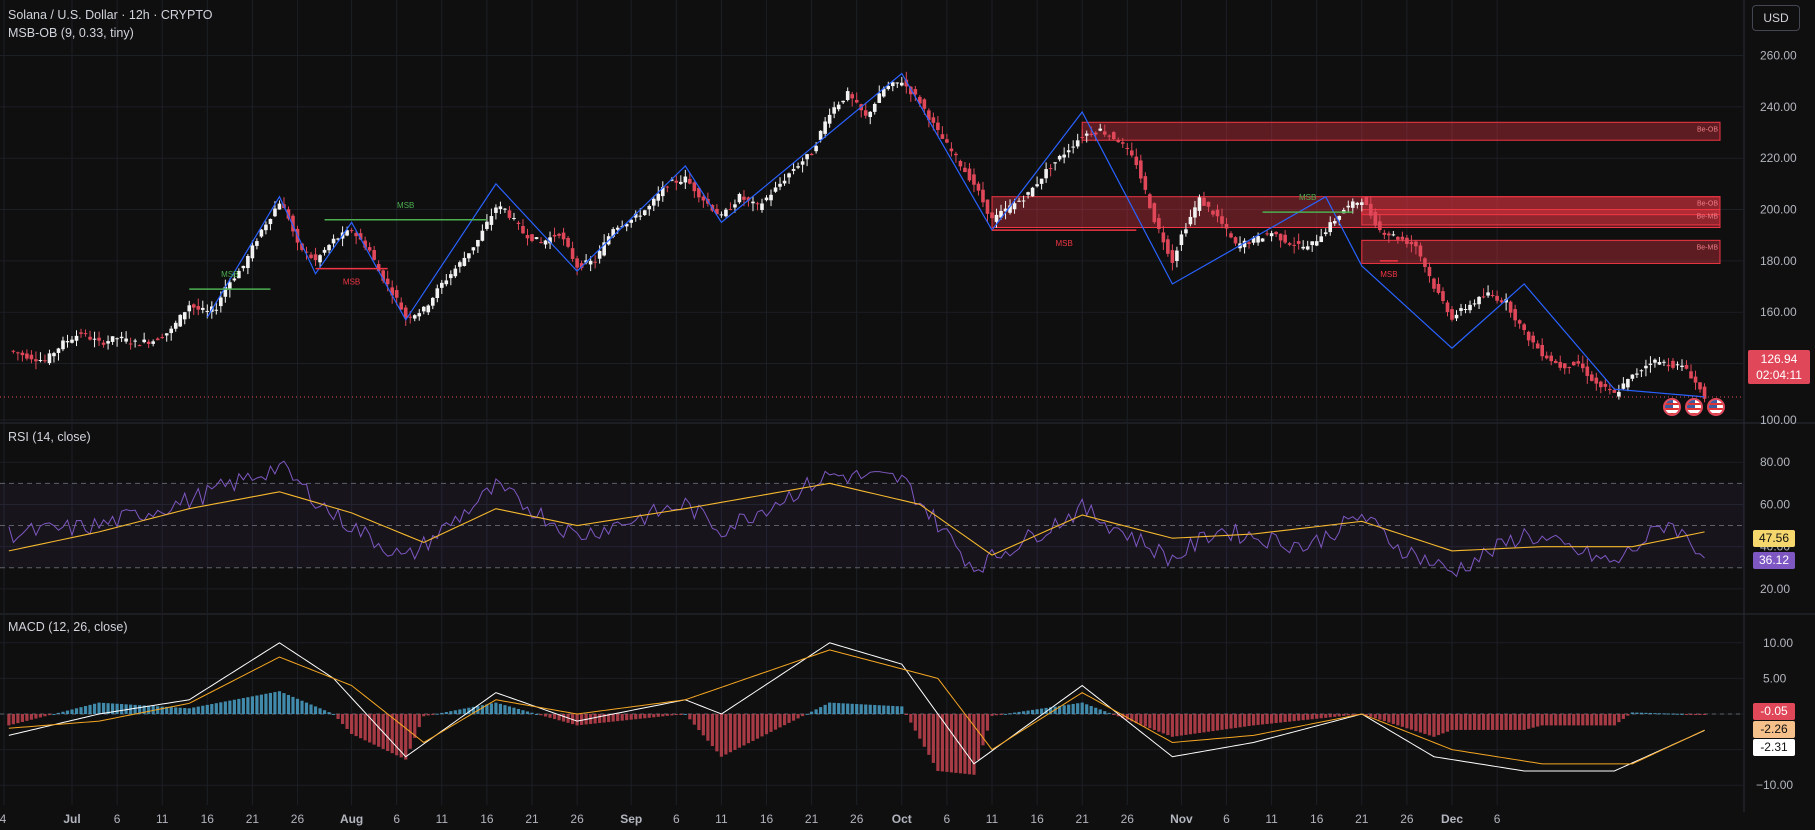 The image size is (1815, 830). Describe the element at coordinates (1181, 819) in the screenshot. I see `time-axis-tick: Nov` at that location.